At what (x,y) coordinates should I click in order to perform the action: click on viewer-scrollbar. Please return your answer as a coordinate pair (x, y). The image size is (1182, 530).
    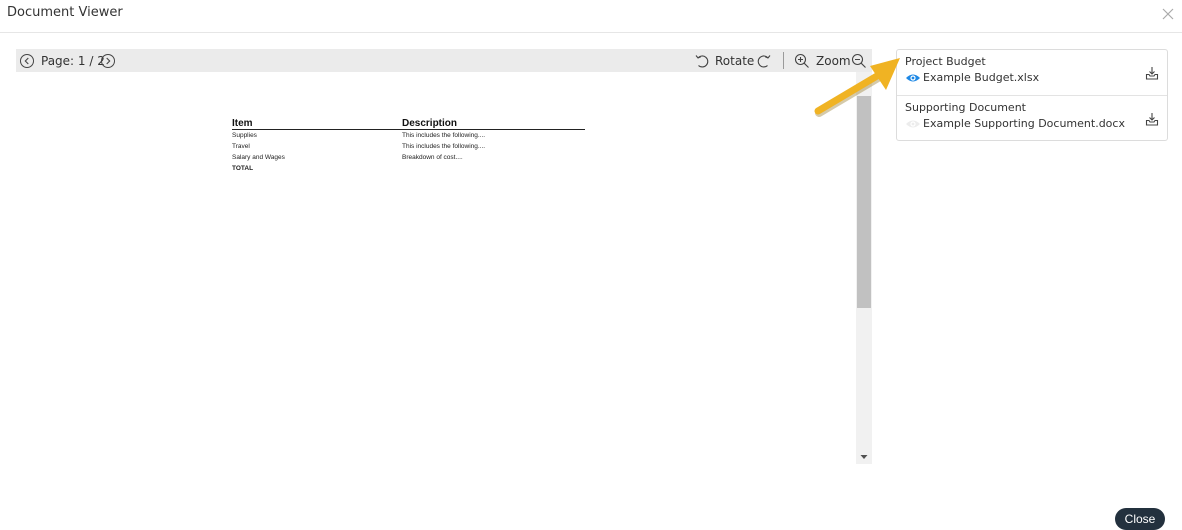
    Looking at the image, I should click on (864, 268).